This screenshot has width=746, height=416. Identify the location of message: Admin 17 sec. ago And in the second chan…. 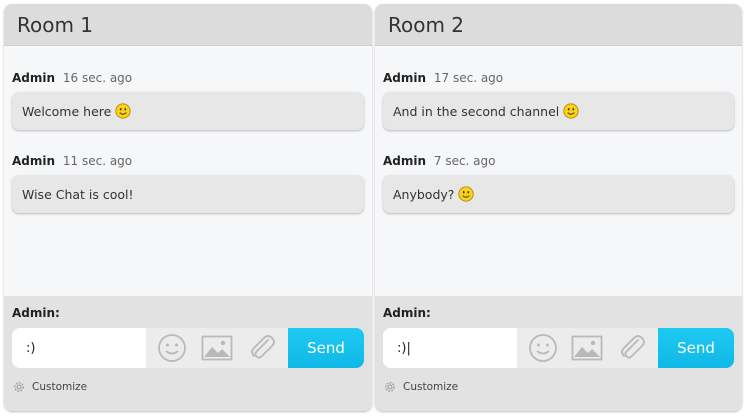
(558, 100).